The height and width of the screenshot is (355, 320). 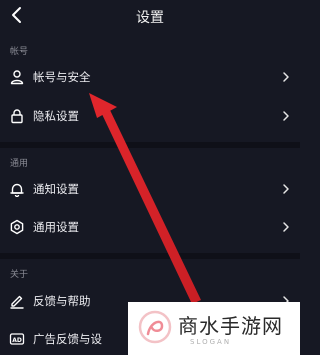 What do you see at coordinates (17, 77) in the screenshot?
I see `user-icon` at bounding box center [17, 77].